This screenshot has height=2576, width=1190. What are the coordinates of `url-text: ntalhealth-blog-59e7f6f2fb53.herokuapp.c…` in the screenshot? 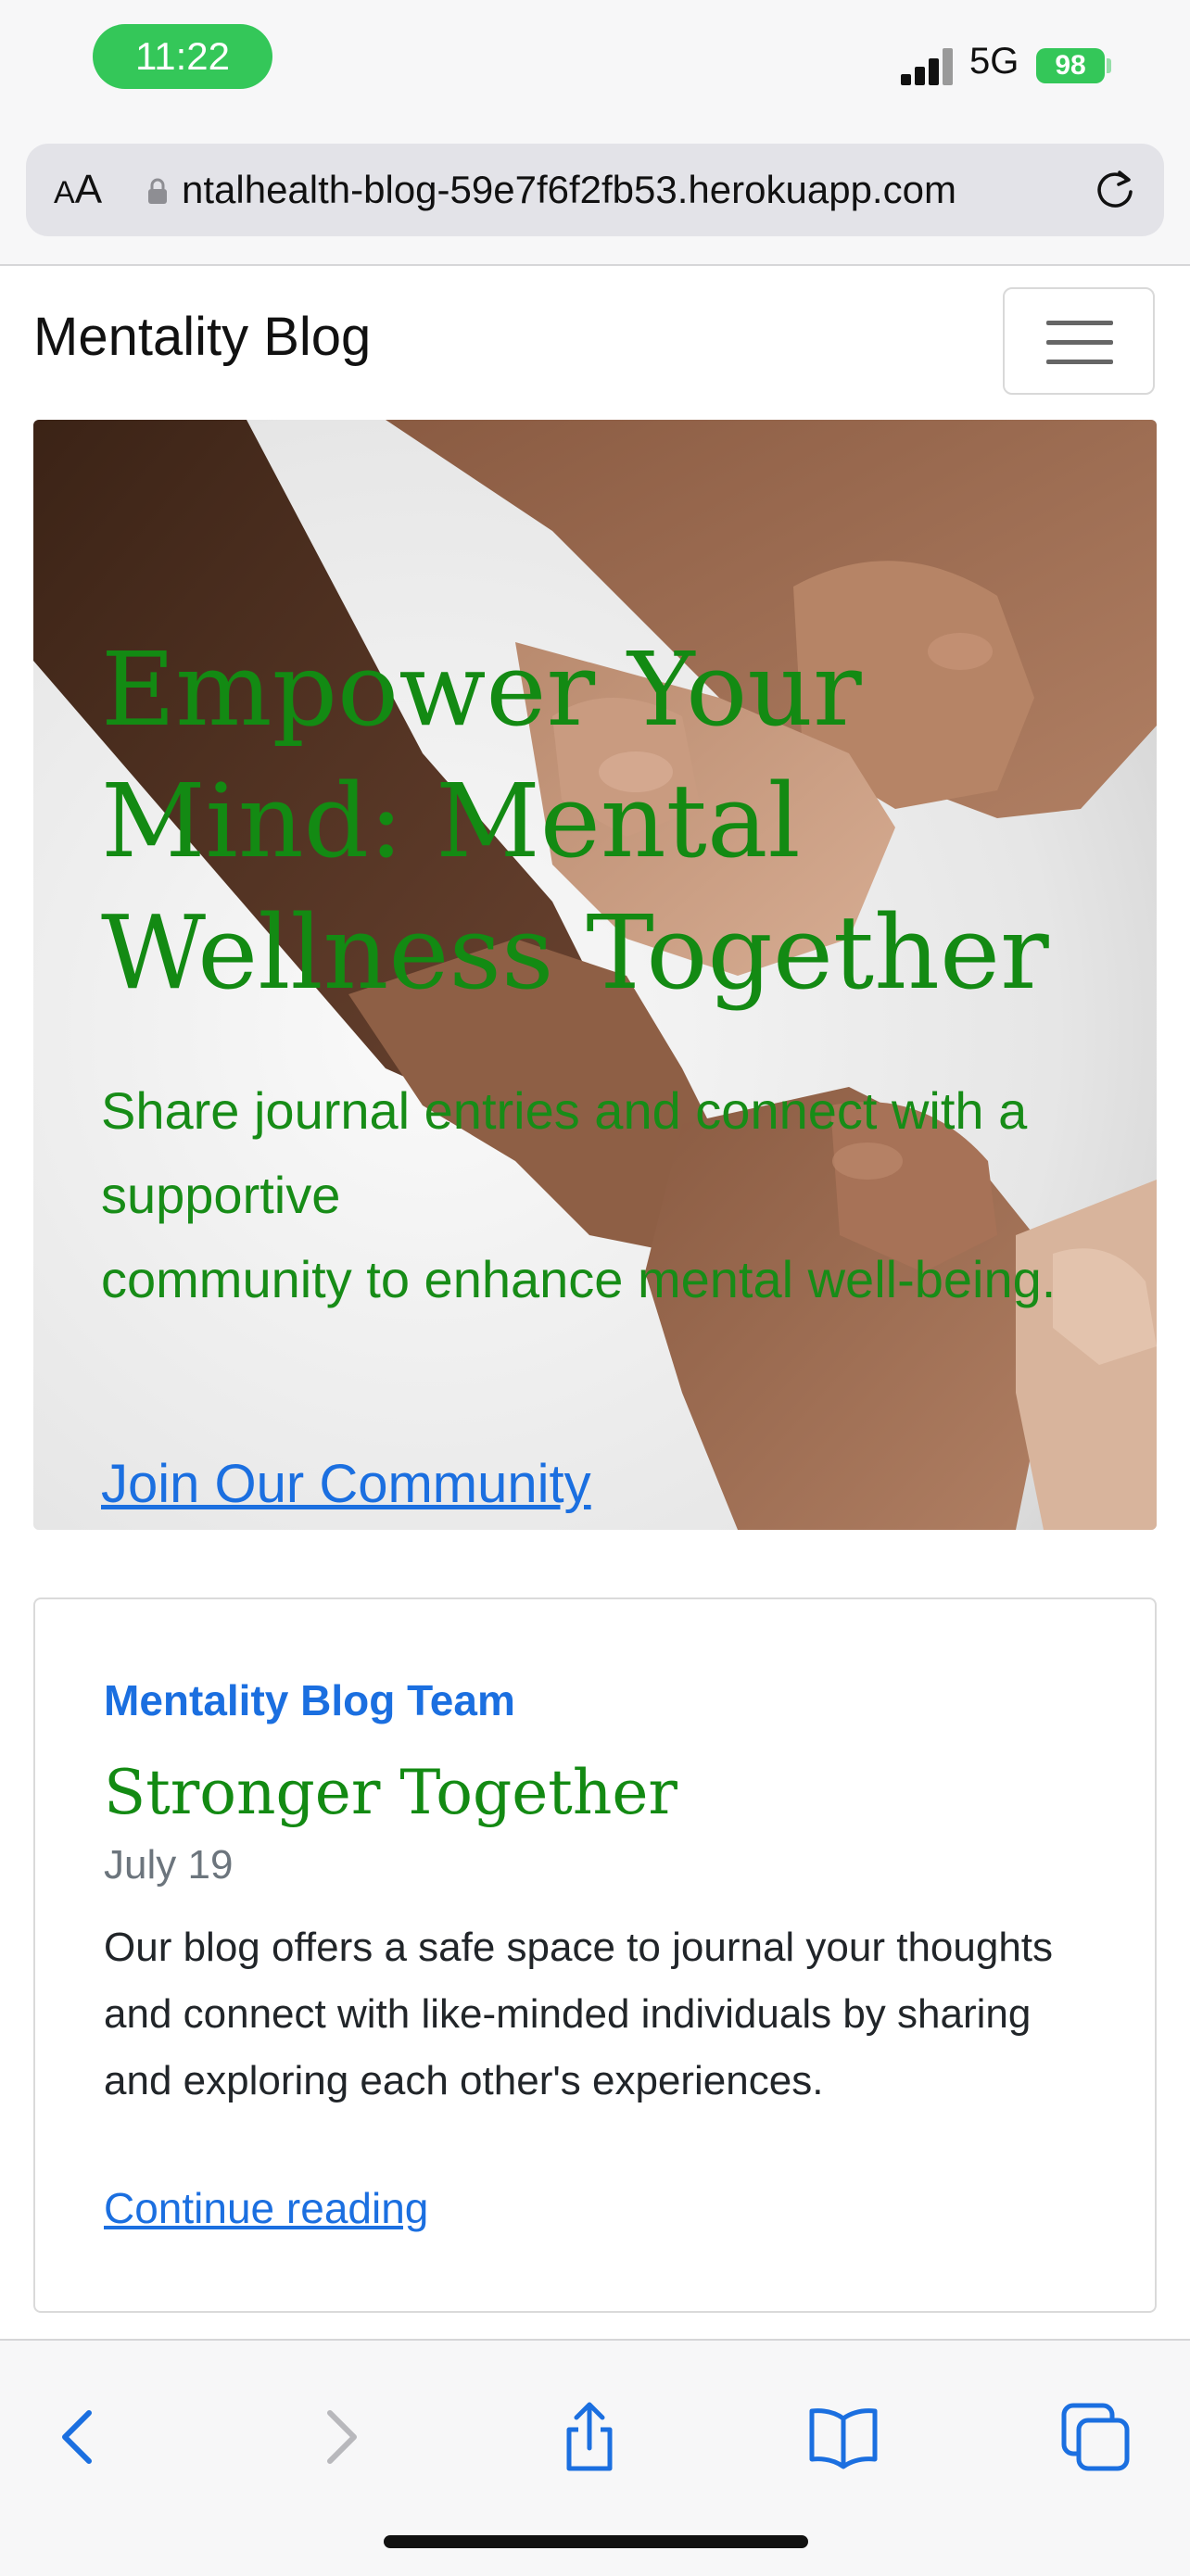 It's located at (636, 190).